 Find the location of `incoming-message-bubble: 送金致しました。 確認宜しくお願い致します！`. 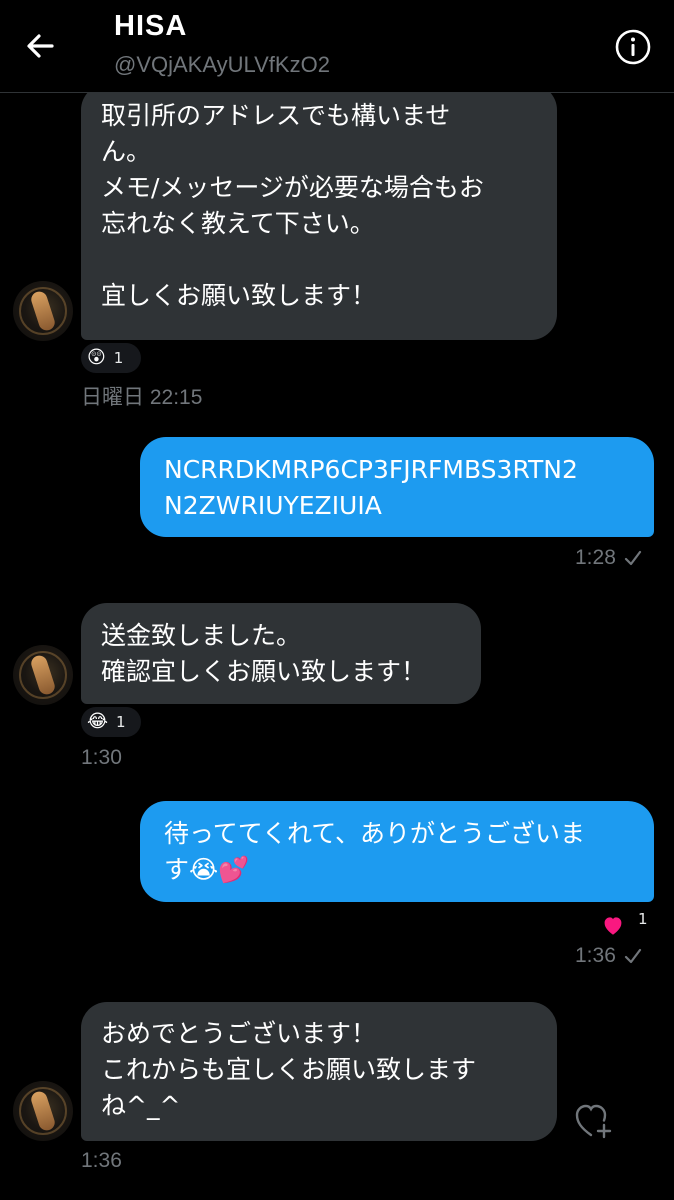

incoming-message-bubble: 送金致しました。 確認宜しくお願い致します！ is located at coordinates (281, 653).